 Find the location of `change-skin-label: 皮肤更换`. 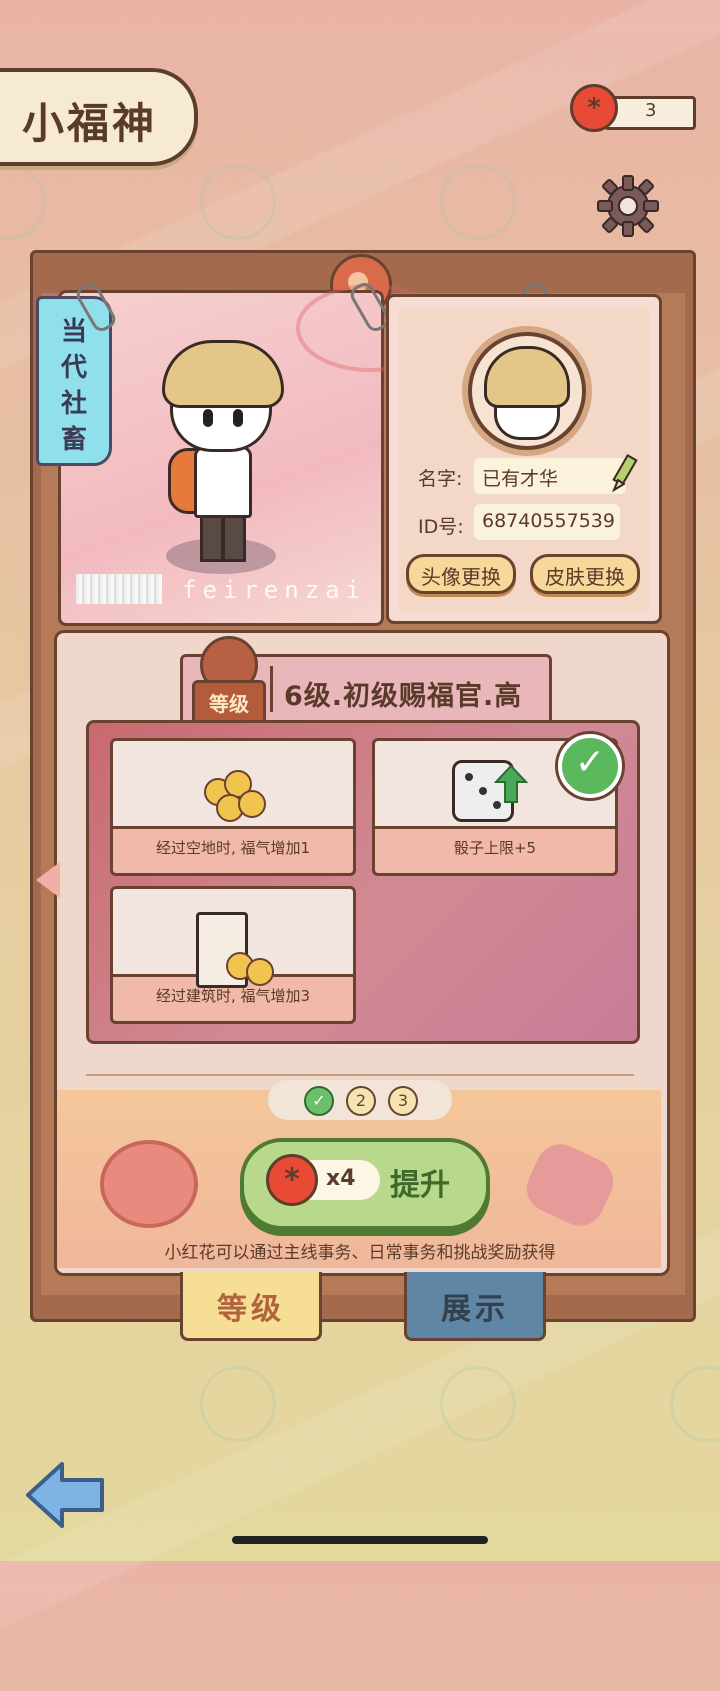

change-skin-label: 皮肤更换 is located at coordinates (585, 577).